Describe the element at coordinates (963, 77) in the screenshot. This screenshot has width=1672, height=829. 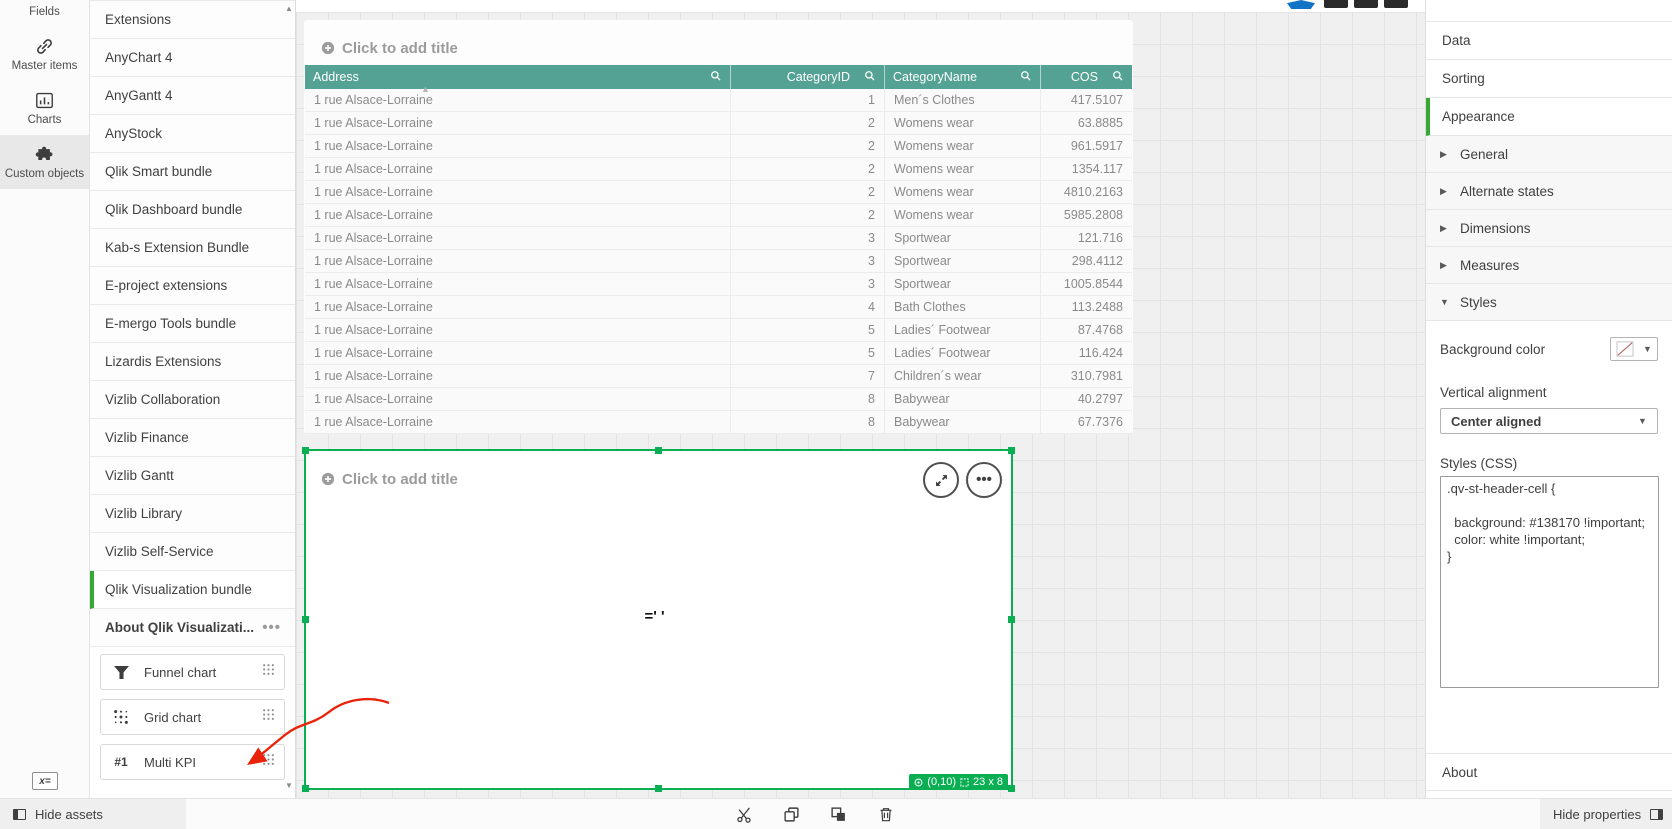
I see `column-header-categoryname: CategoryName` at that location.